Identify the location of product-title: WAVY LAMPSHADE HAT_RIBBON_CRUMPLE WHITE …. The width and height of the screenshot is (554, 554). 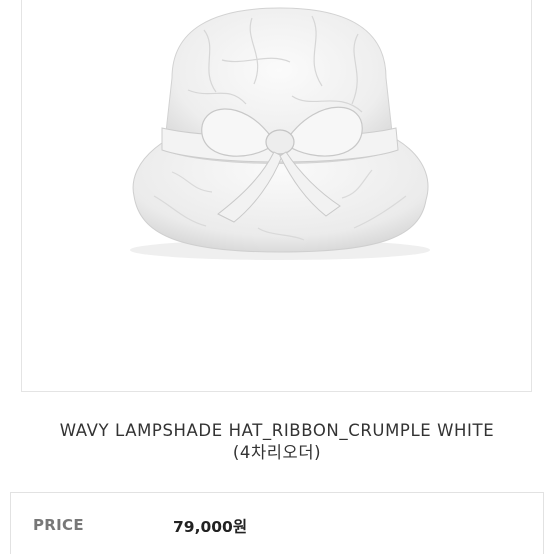
(277, 442).